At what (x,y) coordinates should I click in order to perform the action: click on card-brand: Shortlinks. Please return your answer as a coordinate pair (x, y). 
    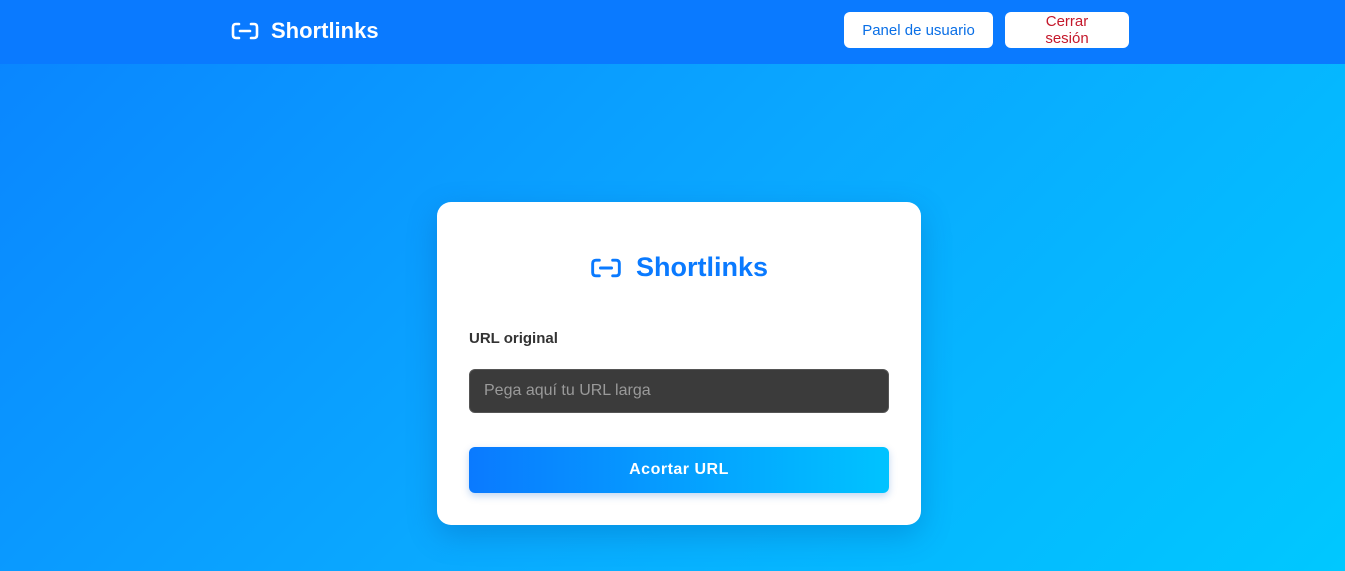
    Looking at the image, I should click on (679, 267).